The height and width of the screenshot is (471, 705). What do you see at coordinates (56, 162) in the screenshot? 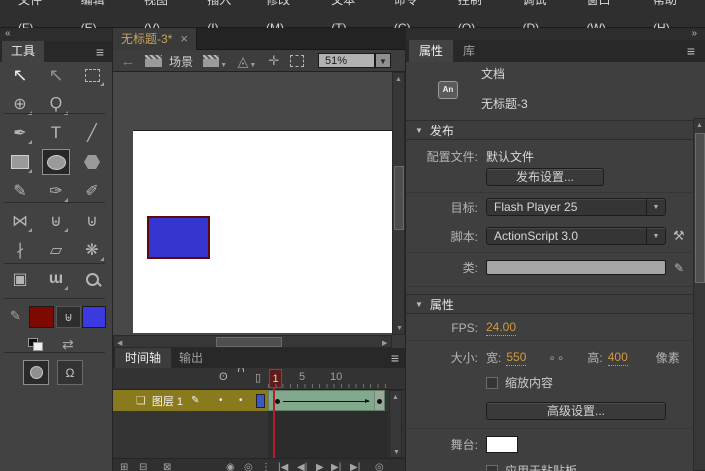
I see `oval-tool-selected` at bounding box center [56, 162].